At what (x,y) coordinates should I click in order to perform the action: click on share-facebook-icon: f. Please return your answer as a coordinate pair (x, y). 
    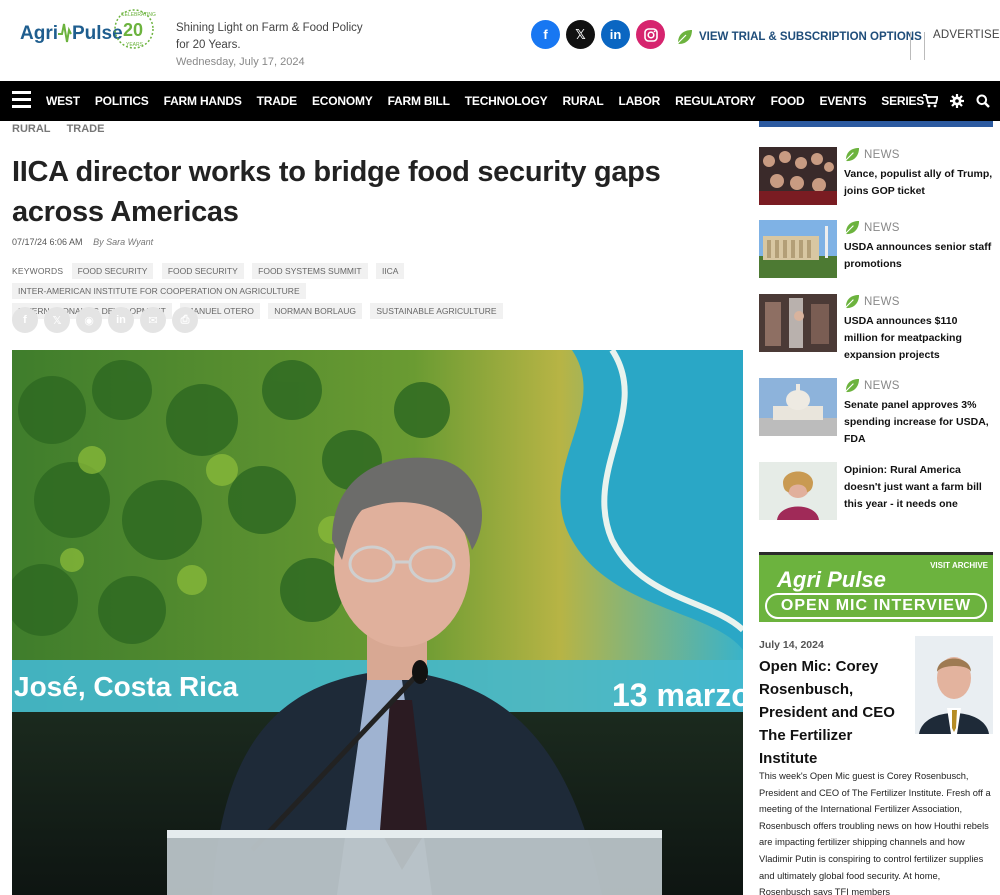
    Looking at the image, I should click on (25, 320).